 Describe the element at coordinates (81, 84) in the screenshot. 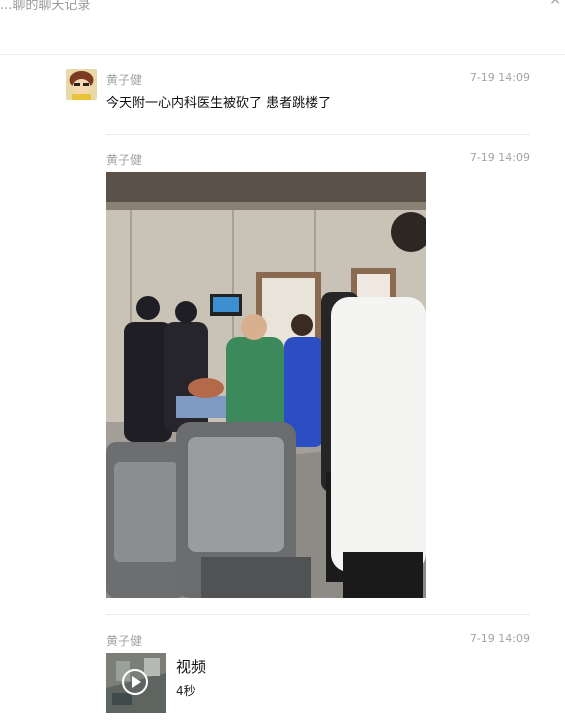

I see `avatar` at that location.